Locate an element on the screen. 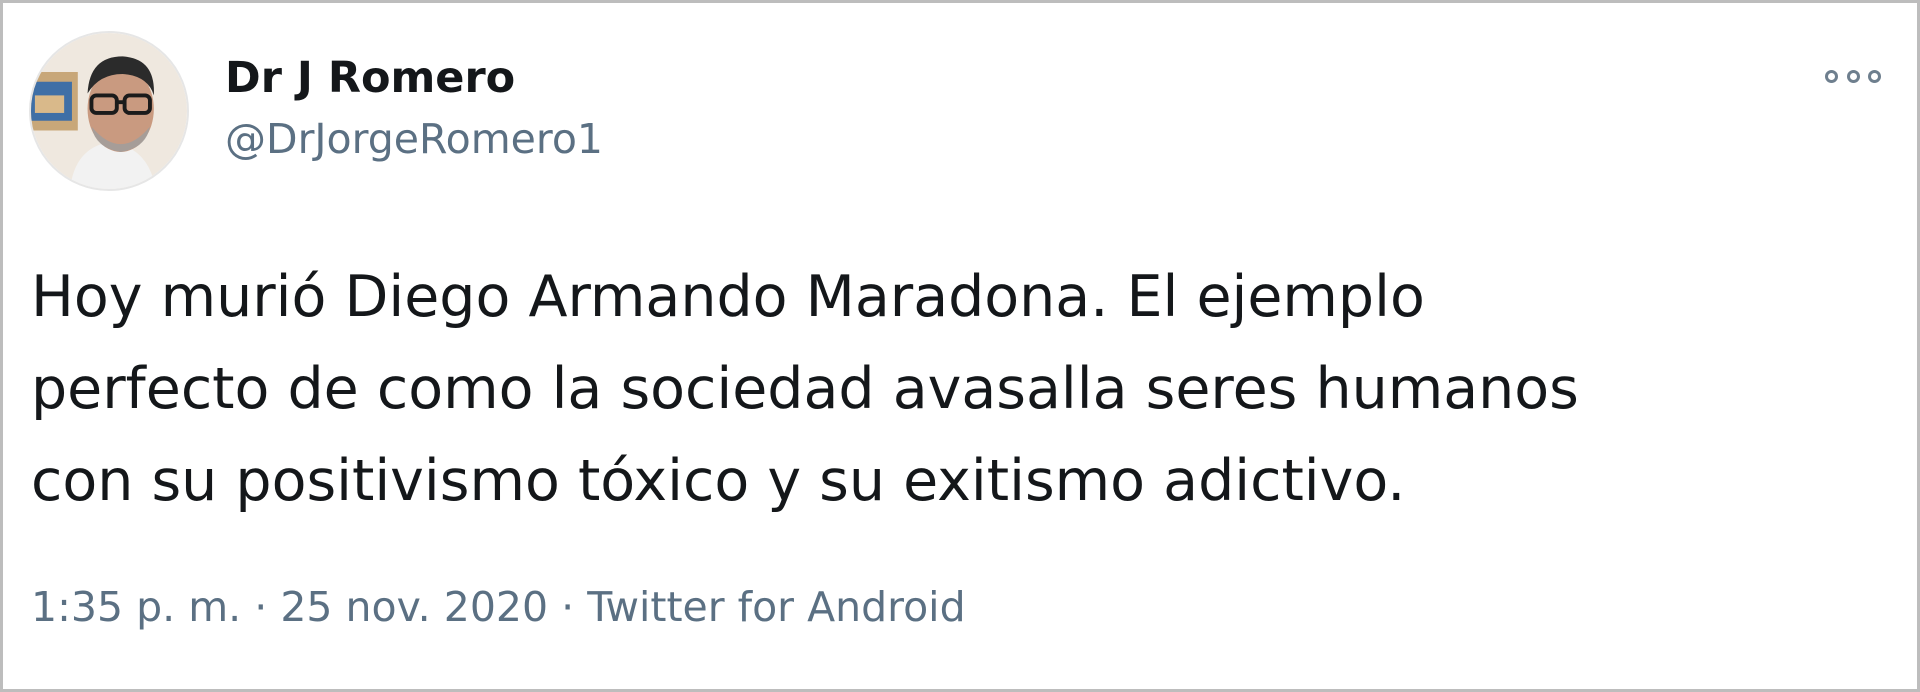  avatar is located at coordinates (109, 111).